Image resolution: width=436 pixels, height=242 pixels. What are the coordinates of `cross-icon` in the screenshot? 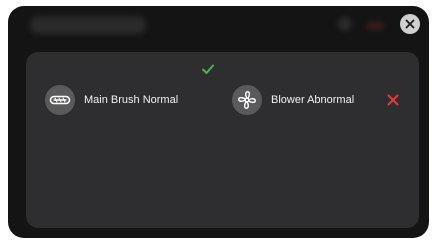 It's located at (393, 100).